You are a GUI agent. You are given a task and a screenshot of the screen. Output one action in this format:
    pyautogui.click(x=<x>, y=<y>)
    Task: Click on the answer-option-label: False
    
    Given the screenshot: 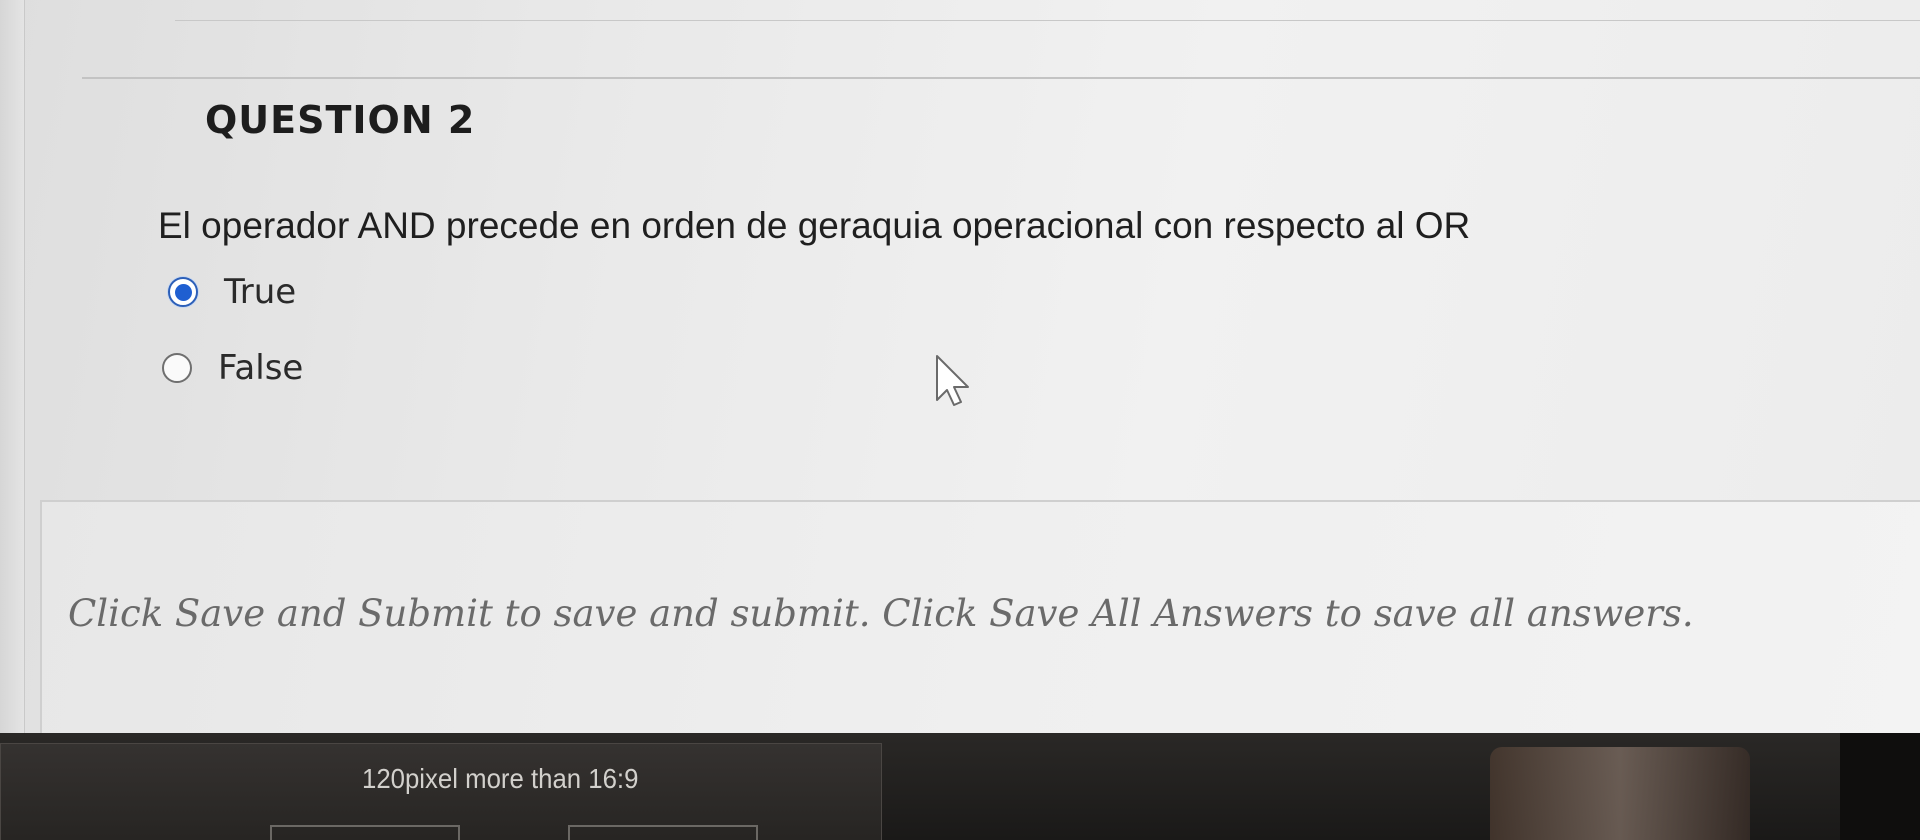 What is the action you would take?
    pyautogui.click(x=261, y=368)
    